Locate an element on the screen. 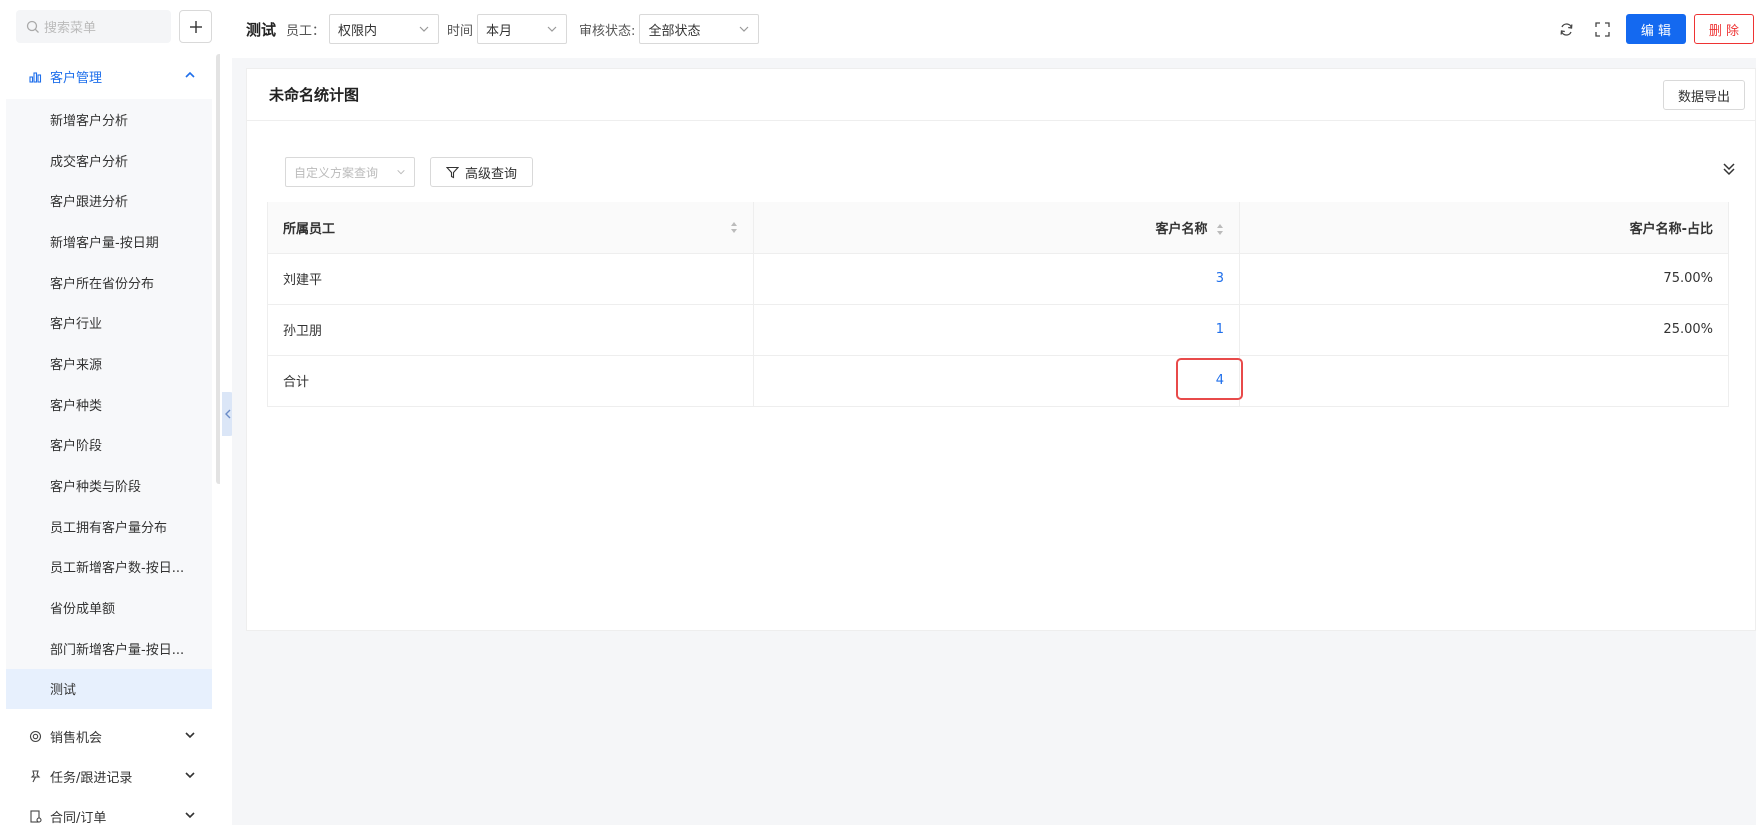  sidebar-group-label: 销售机会 is located at coordinates (76, 738).